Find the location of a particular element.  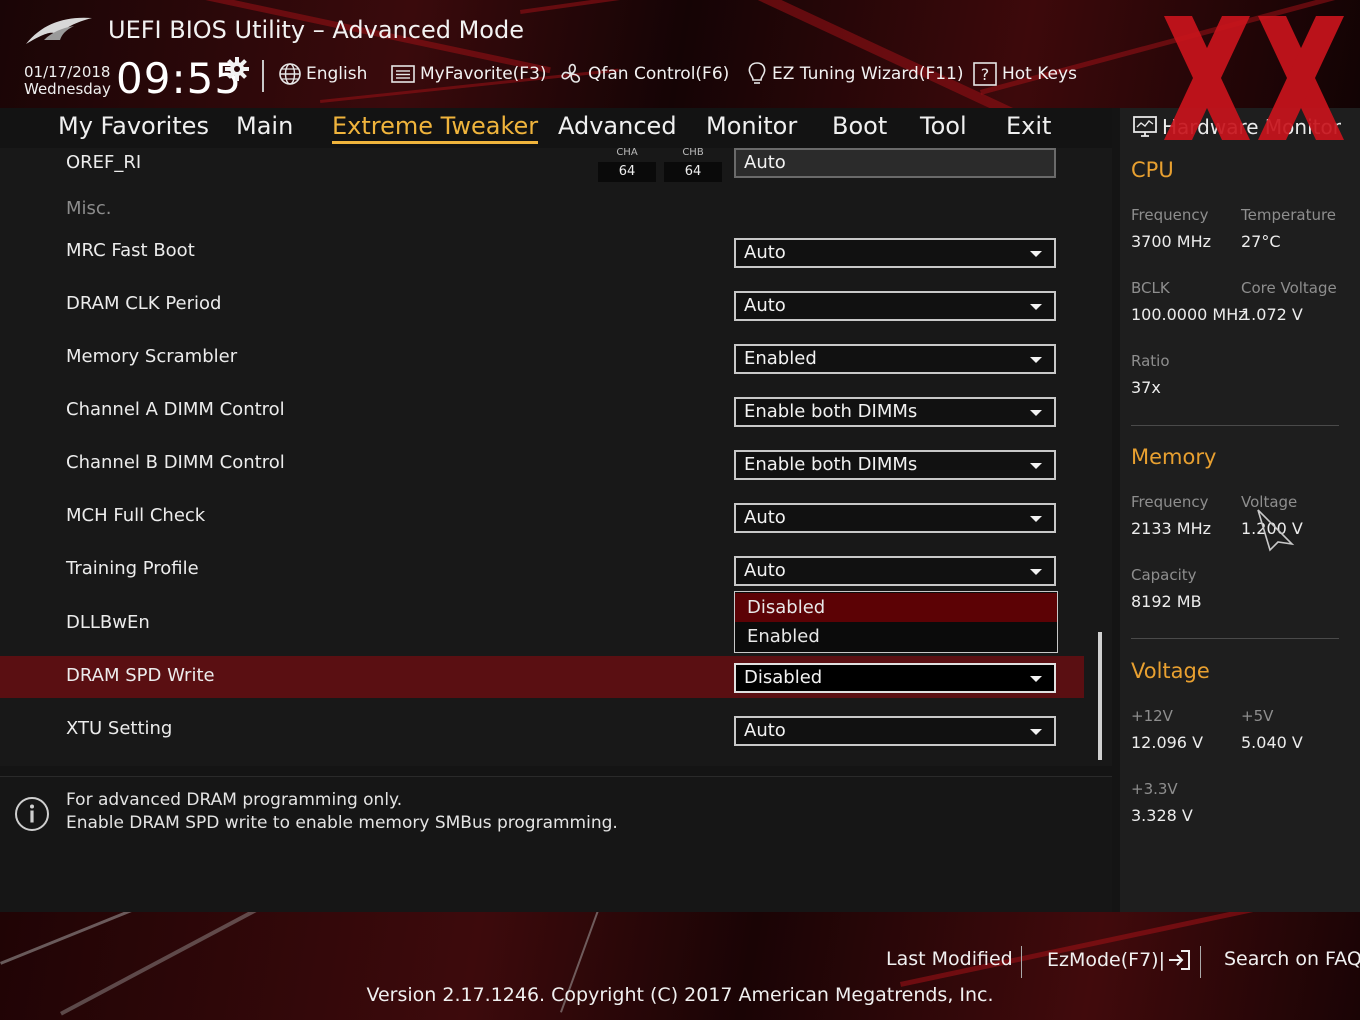

tab-monitor: Monitor is located at coordinates (751, 126).